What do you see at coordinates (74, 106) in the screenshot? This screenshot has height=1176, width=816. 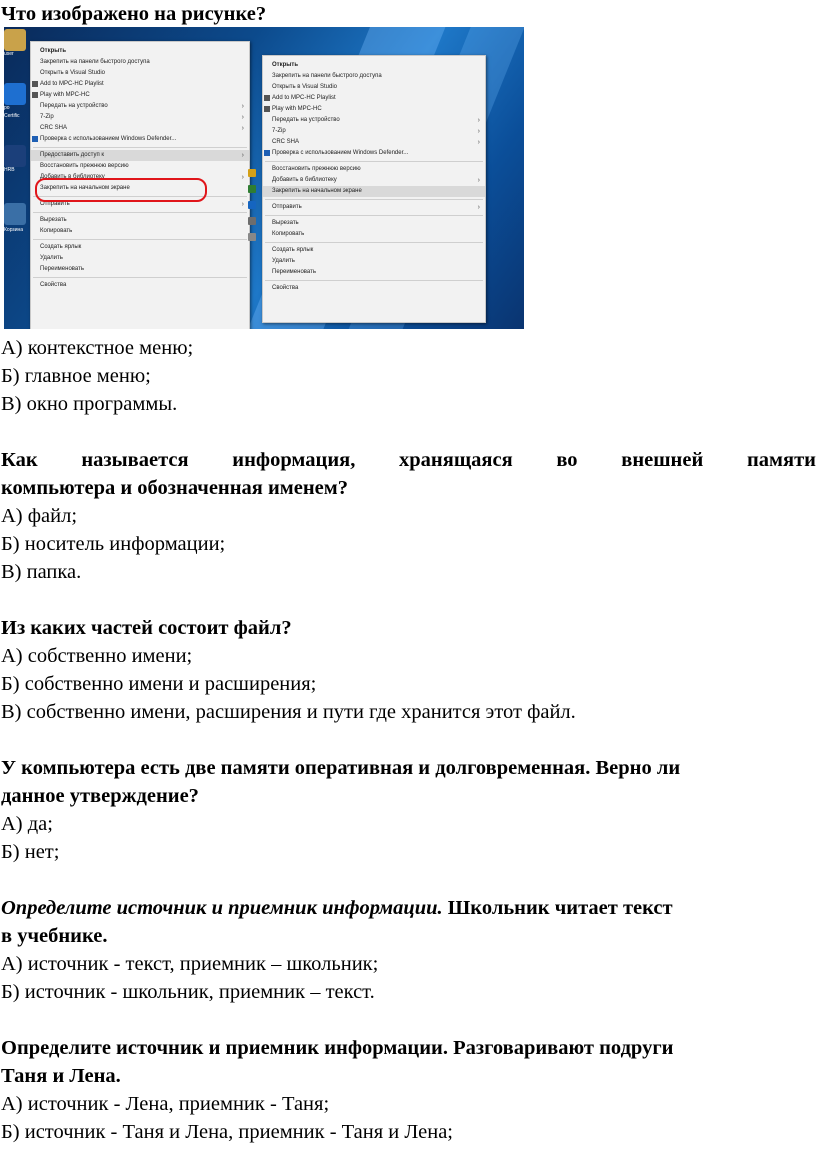 I see `menu-item-label: Передать на устройство` at bounding box center [74, 106].